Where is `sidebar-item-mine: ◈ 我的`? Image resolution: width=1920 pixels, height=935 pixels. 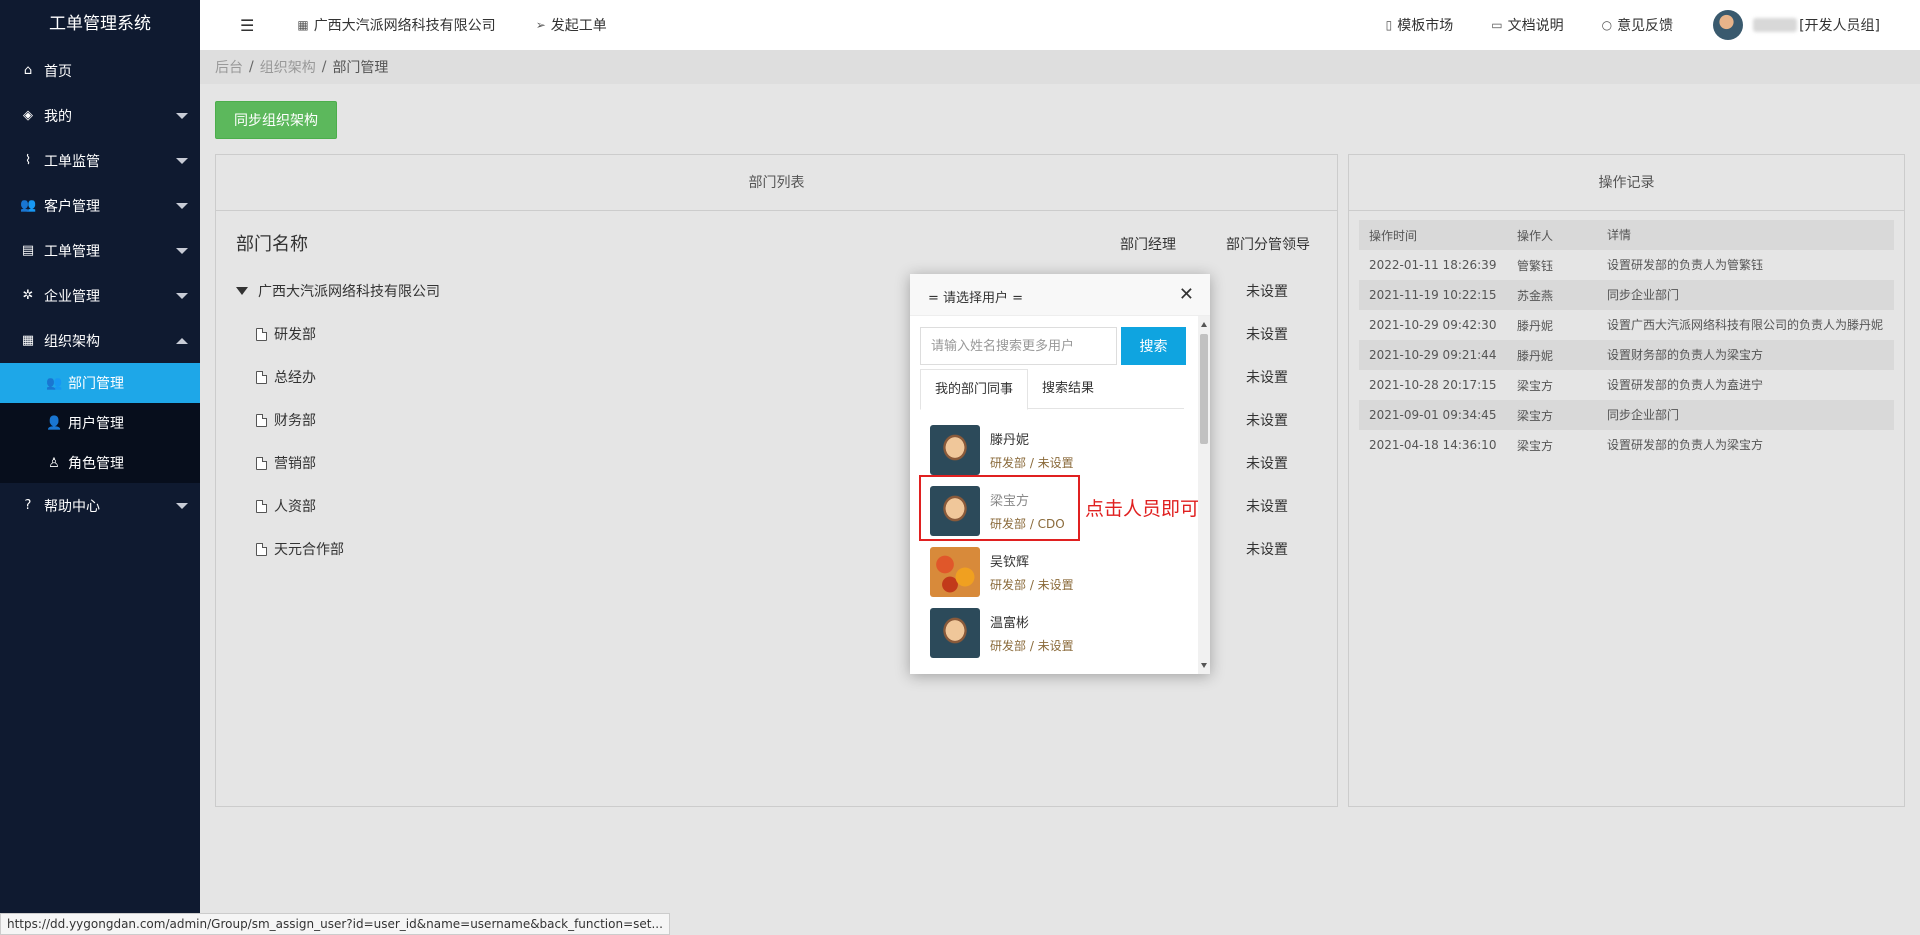 sidebar-item-mine: ◈ 我的 is located at coordinates (100, 115).